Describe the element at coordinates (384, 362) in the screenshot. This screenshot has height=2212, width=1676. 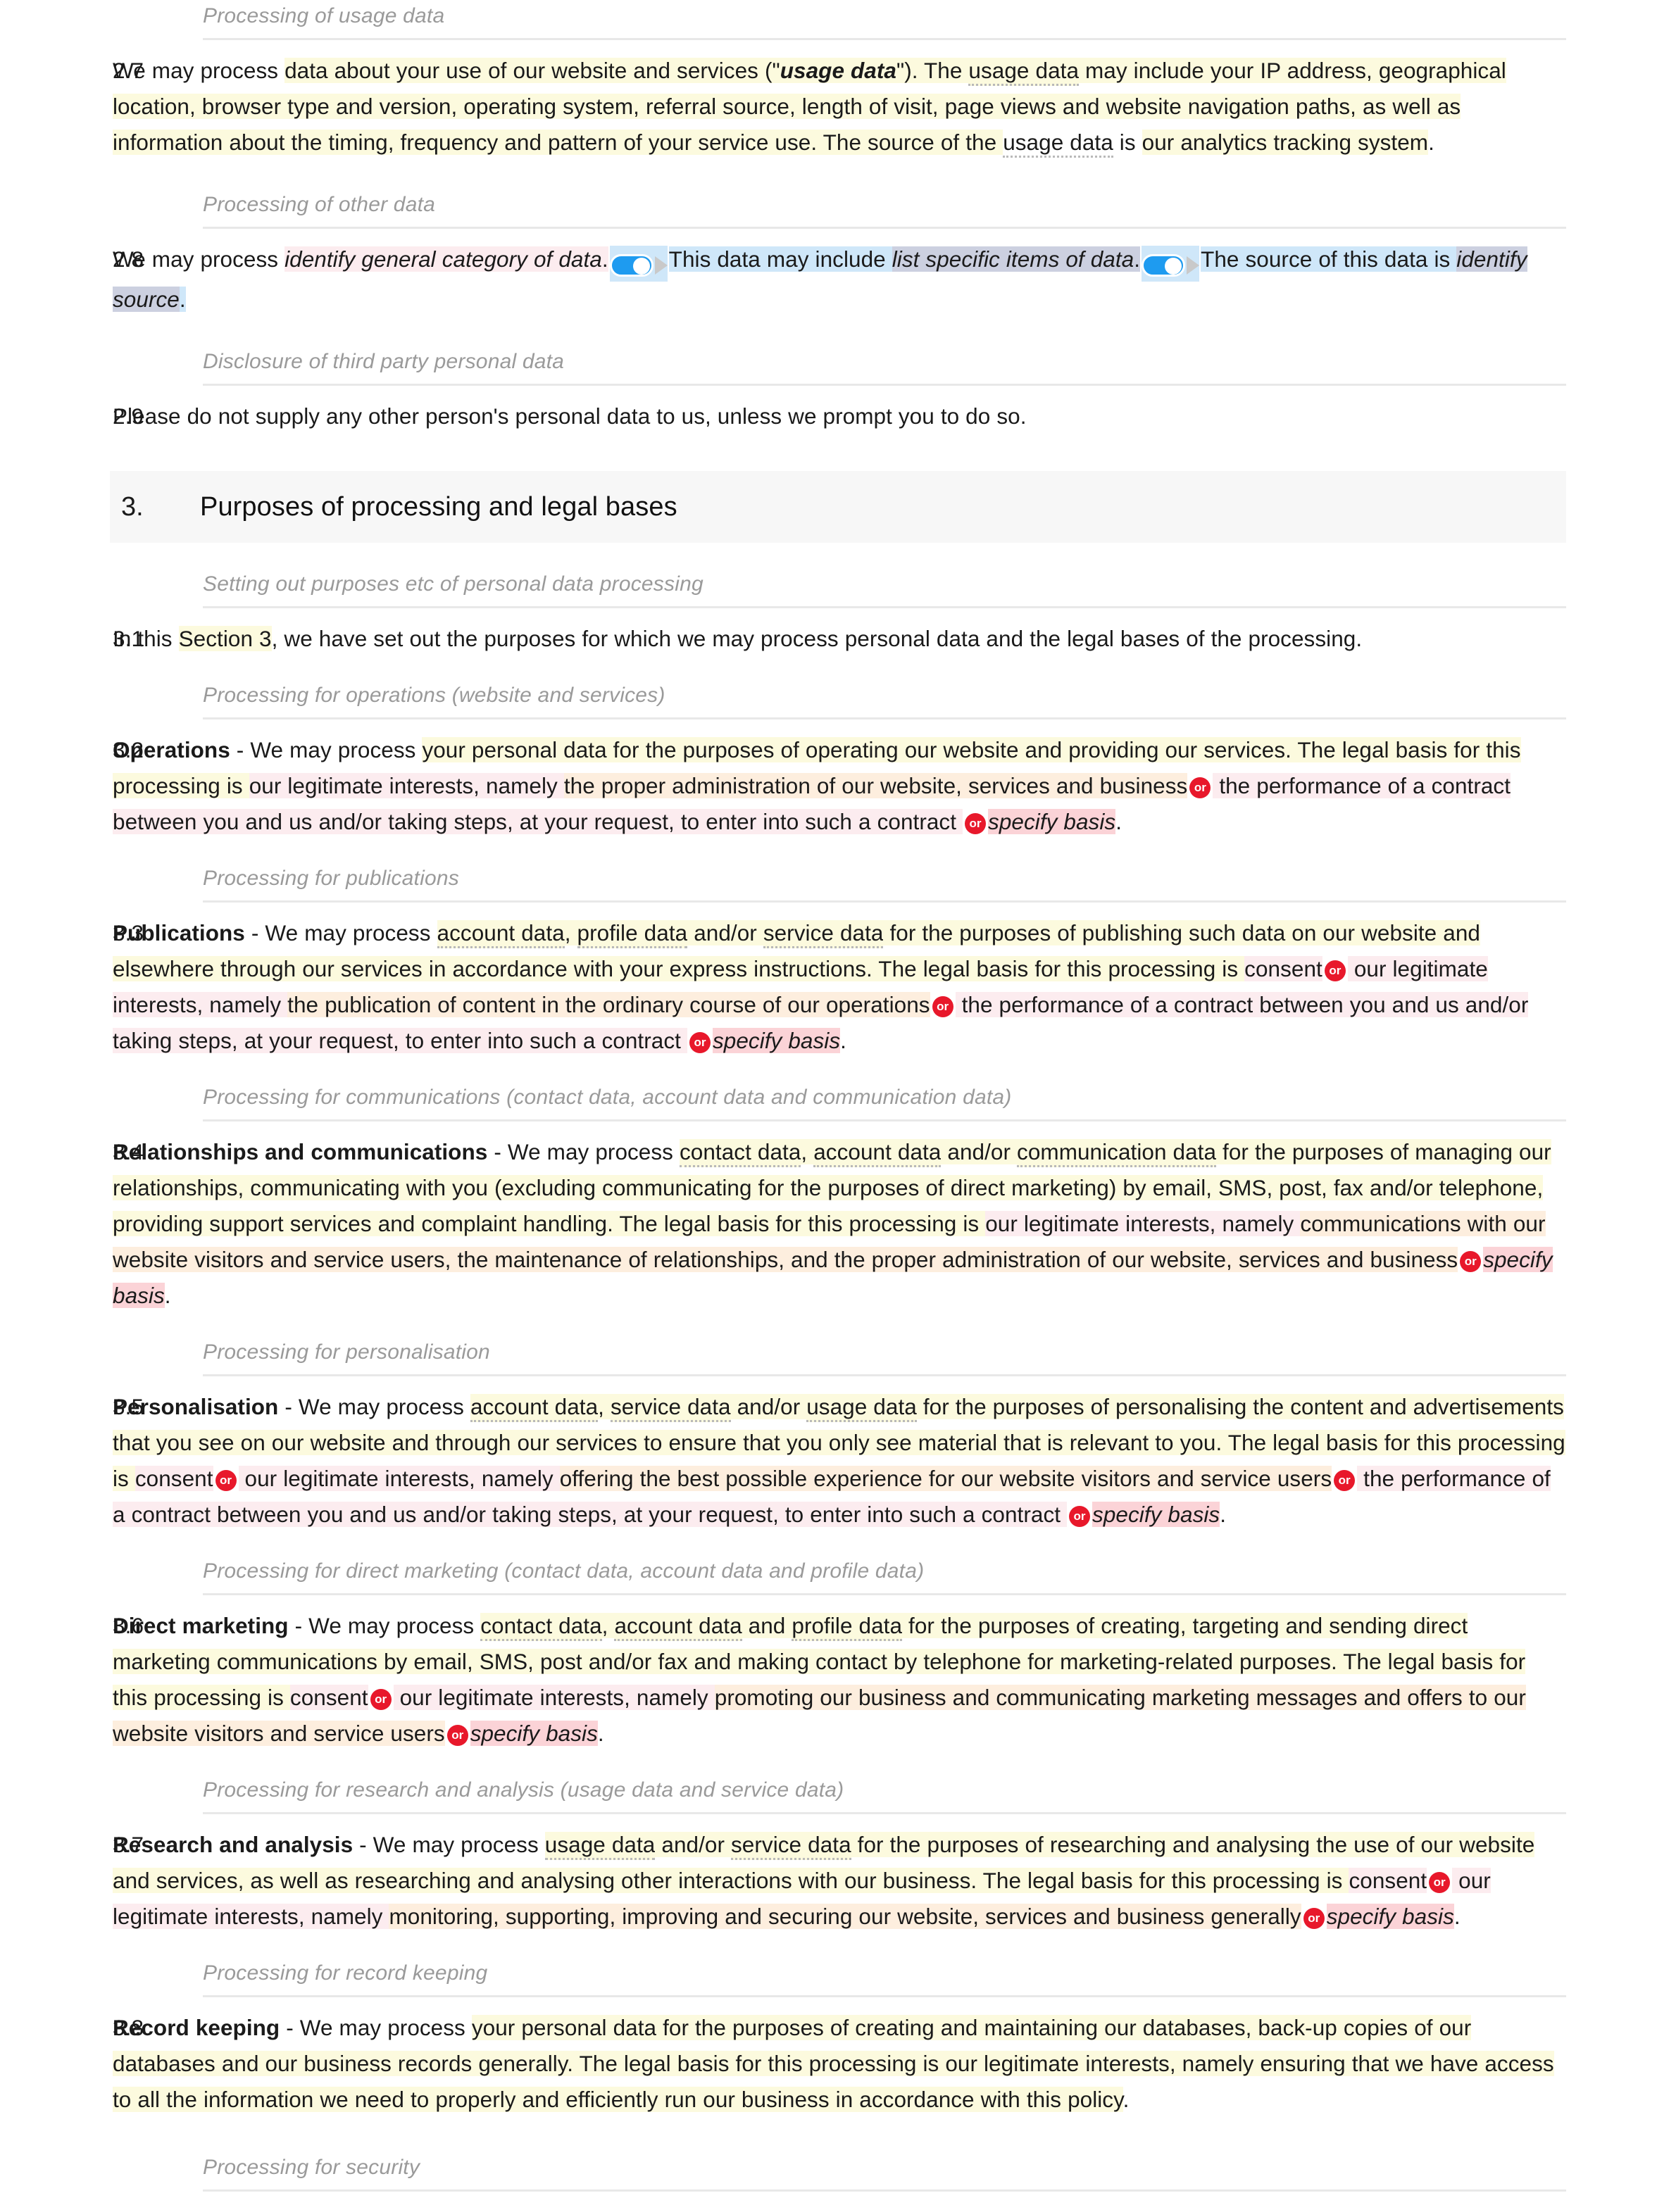
I see `subheading-label: Disclosure of third party personal data` at that location.